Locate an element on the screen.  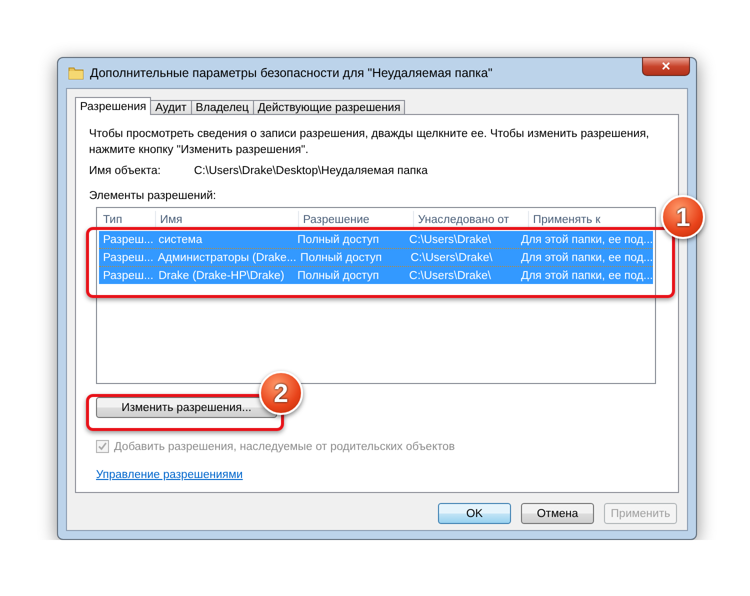
dialog-button: Отмена is located at coordinates (557, 513).